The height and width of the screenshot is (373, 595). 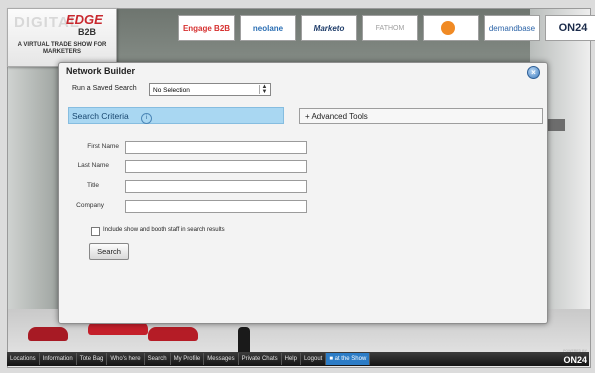 What do you see at coordinates (221, 359) in the screenshot?
I see `nav-messages: Messages` at bounding box center [221, 359].